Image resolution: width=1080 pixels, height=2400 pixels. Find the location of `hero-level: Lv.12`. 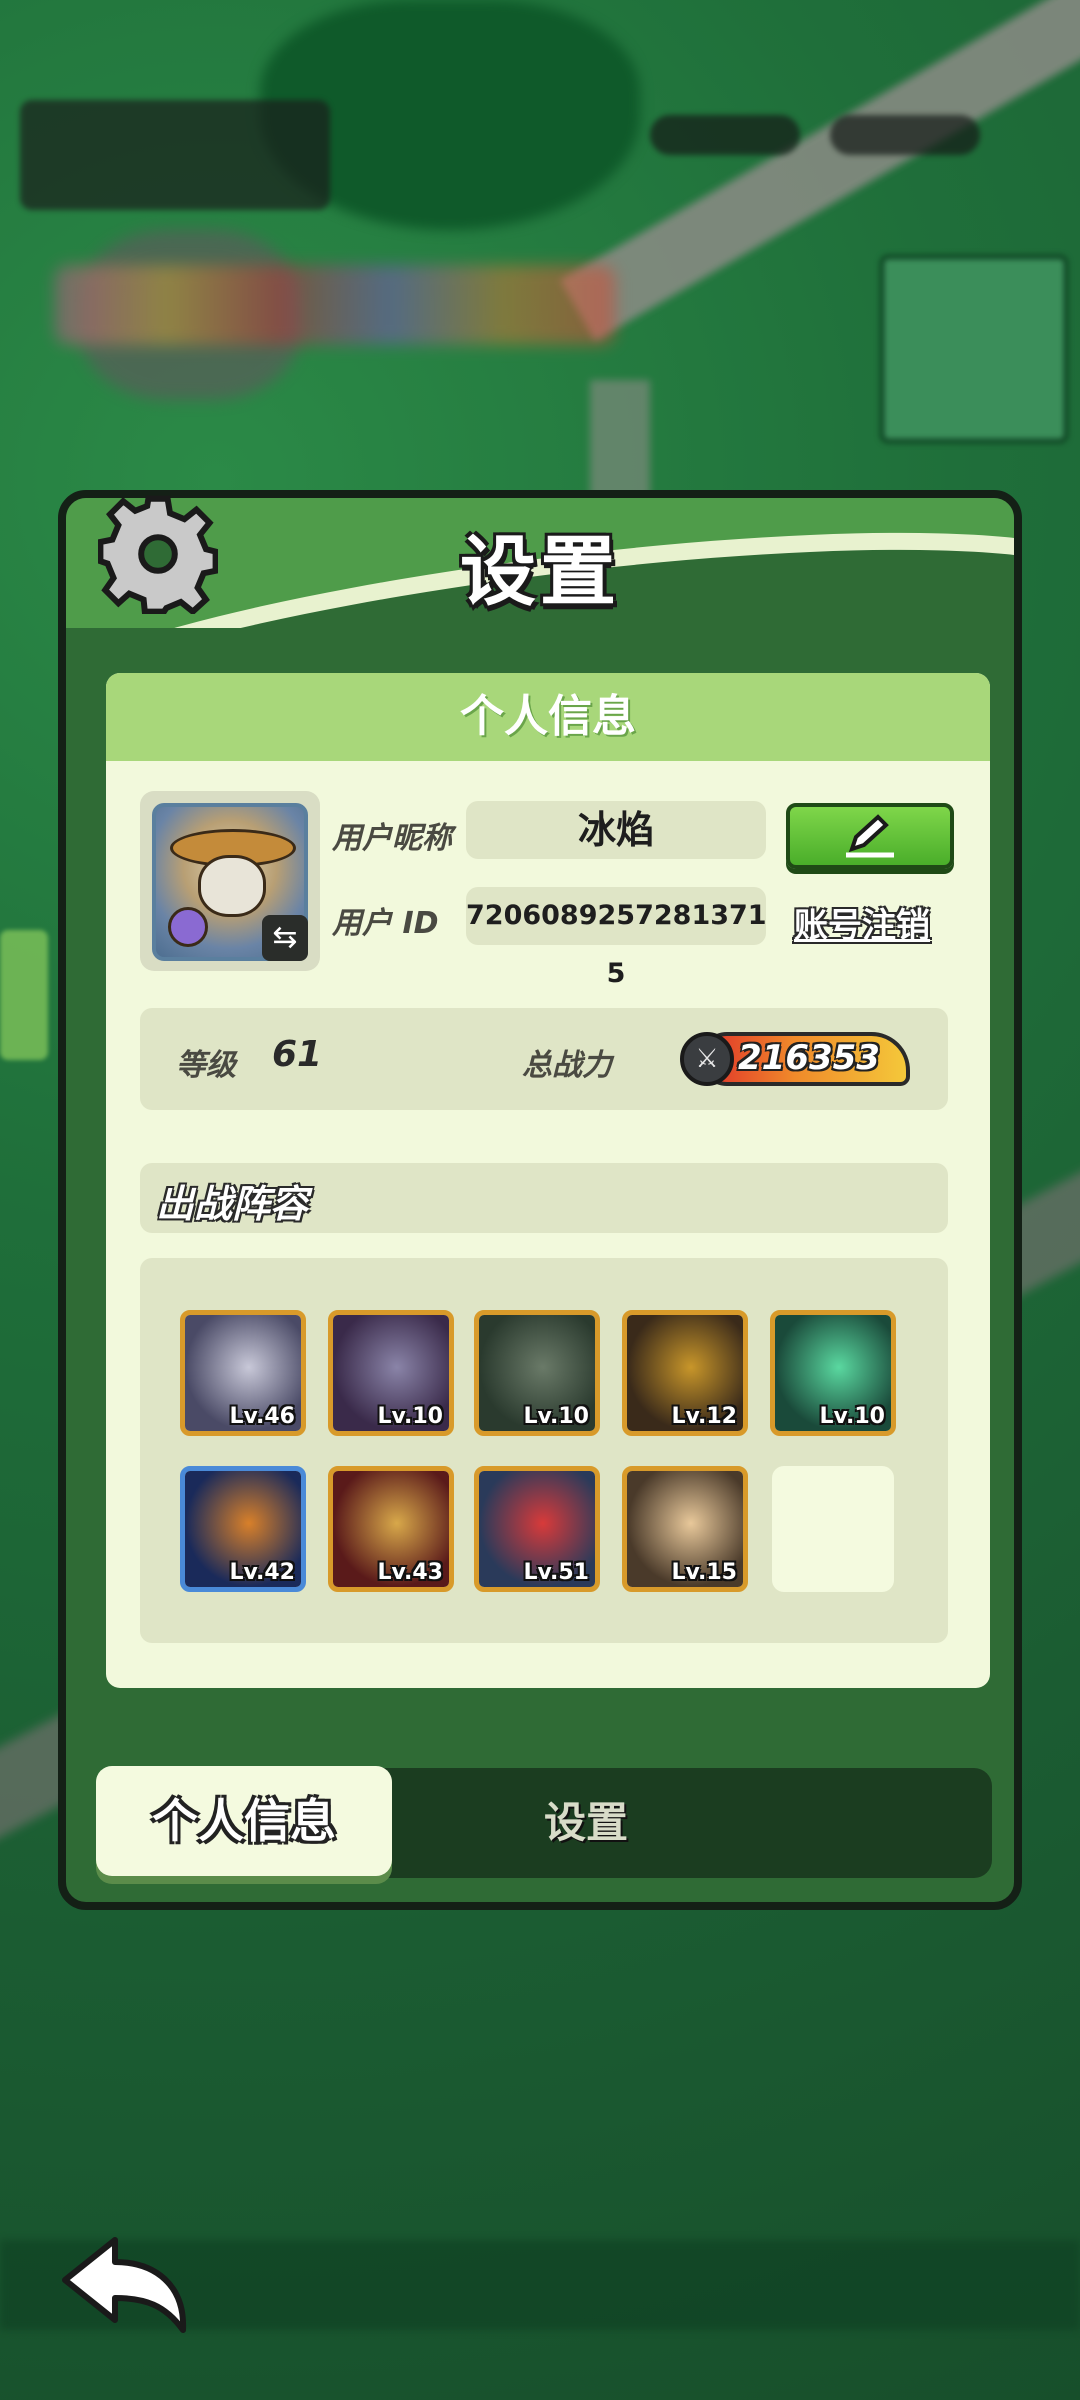

hero-level: Lv.12 is located at coordinates (704, 1416).